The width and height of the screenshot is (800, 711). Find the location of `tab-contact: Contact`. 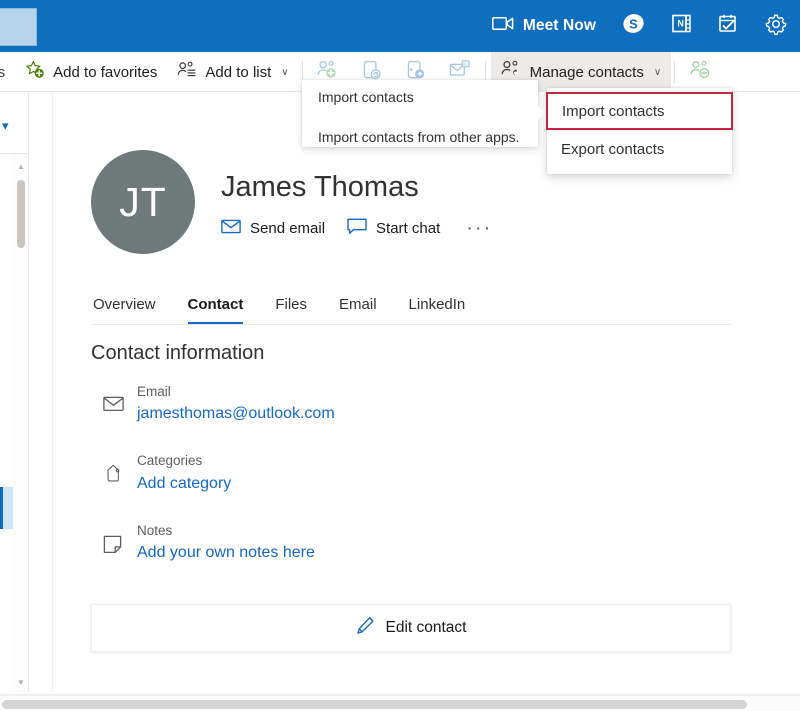

tab-contact: Contact is located at coordinates (216, 306).